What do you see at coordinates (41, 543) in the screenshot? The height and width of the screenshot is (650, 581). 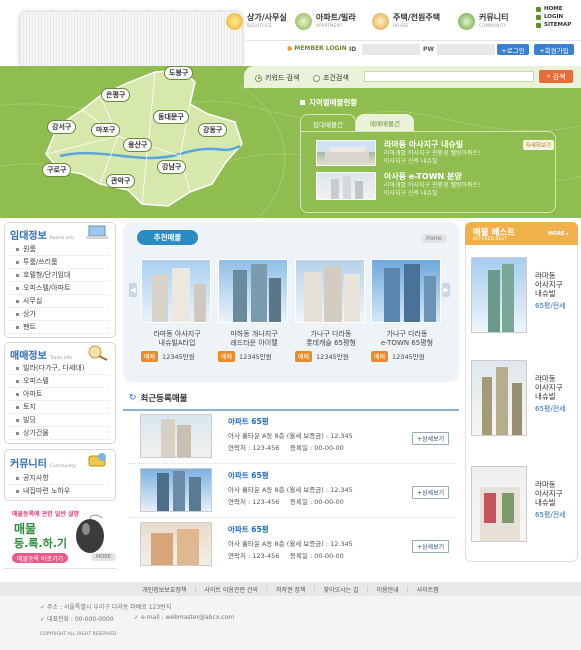 I see `promo-big-2: 등.록.하.기` at bounding box center [41, 543].